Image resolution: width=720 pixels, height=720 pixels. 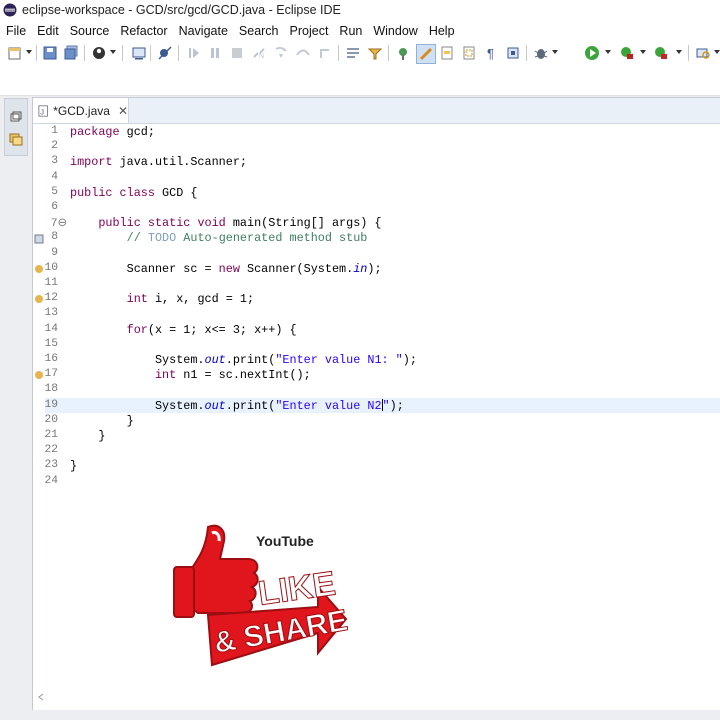 I want to click on menu-file: File, so click(x=15, y=31).